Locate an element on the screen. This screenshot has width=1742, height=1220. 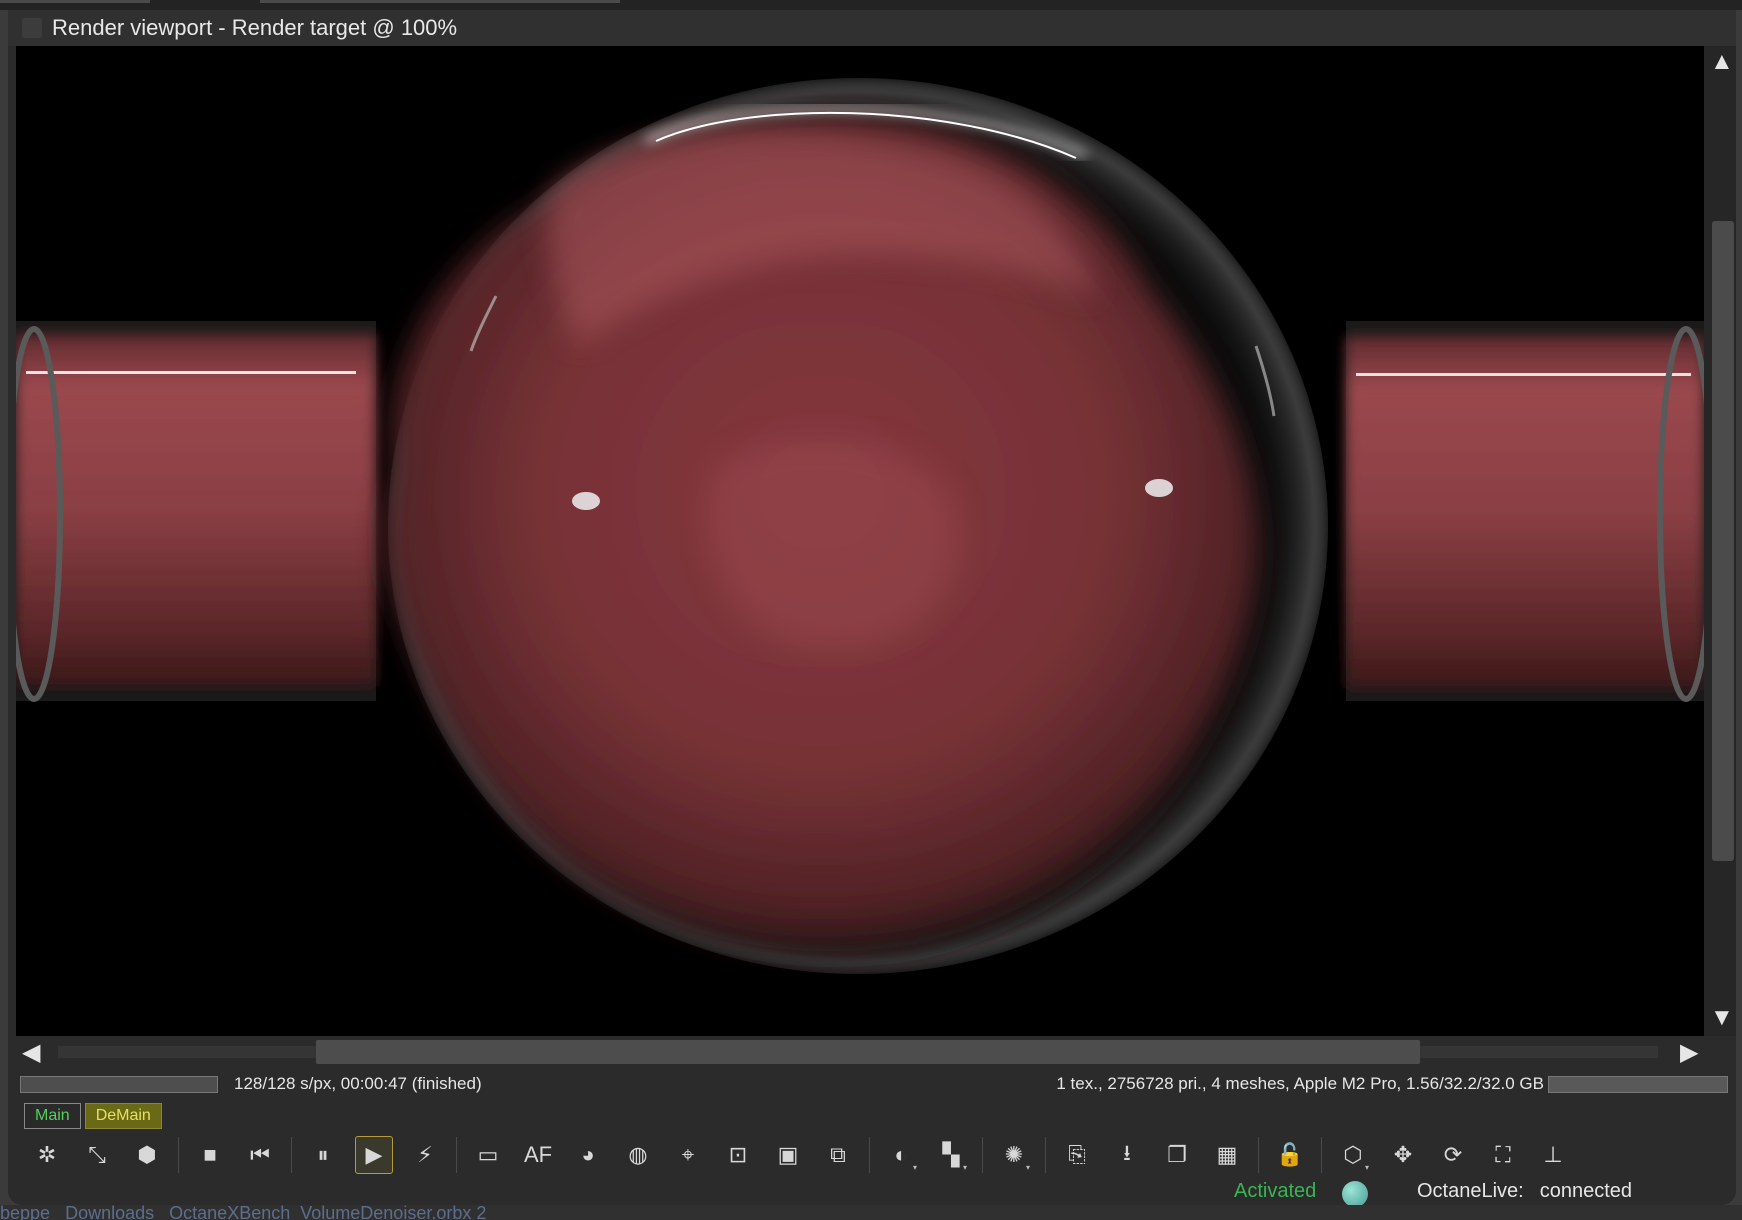
gpu-memory-fill is located at coordinates (1638, 1084).